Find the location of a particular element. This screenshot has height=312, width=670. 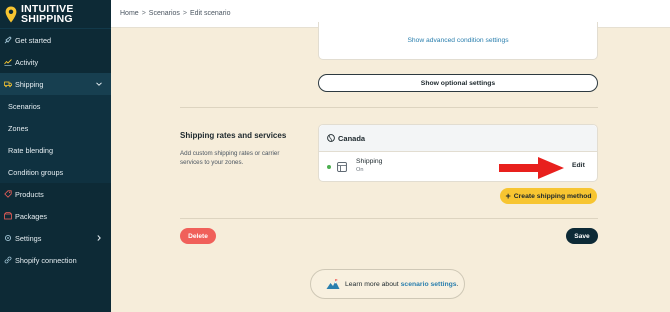

status-dot is located at coordinates (329, 167).